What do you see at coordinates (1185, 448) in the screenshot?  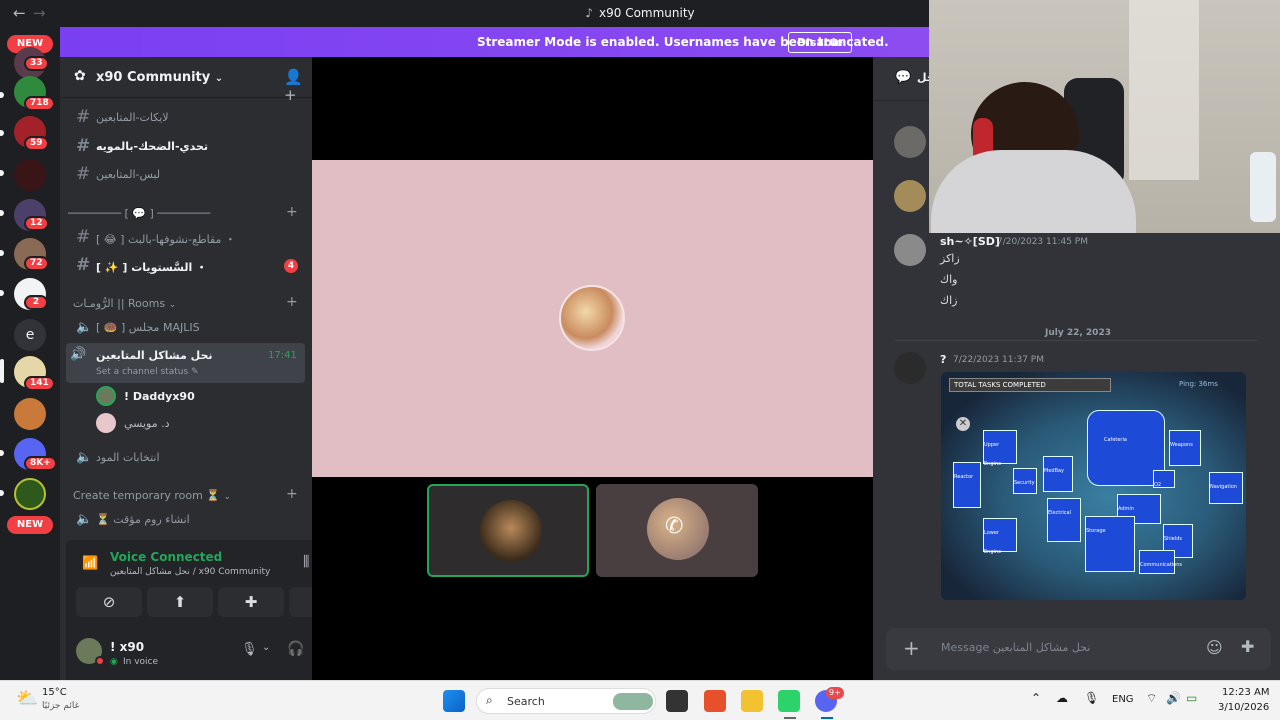 I see `map-room: Weapons` at bounding box center [1185, 448].